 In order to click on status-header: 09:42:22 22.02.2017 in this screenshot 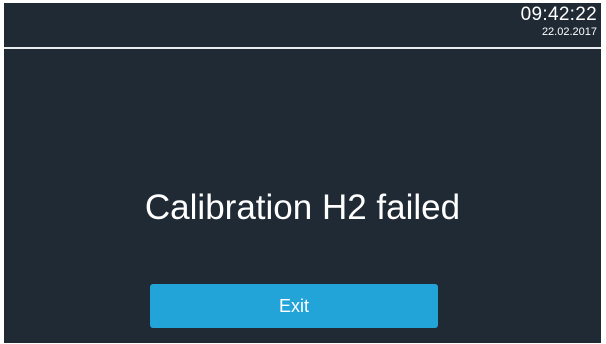, I will do `click(302, 25)`.